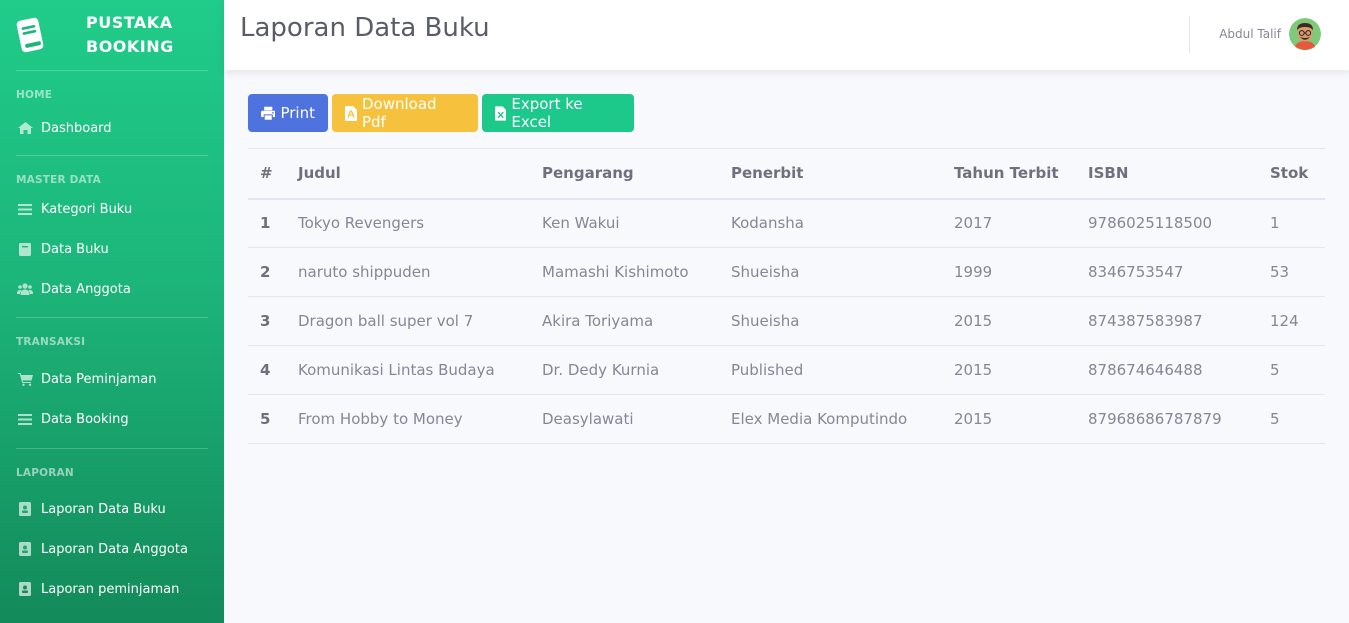 Image resolution: width=1349 pixels, height=623 pixels. What do you see at coordinates (973, 223) in the screenshot?
I see `cell-tahun-terbit: 2017` at bounding box center [973, 223].